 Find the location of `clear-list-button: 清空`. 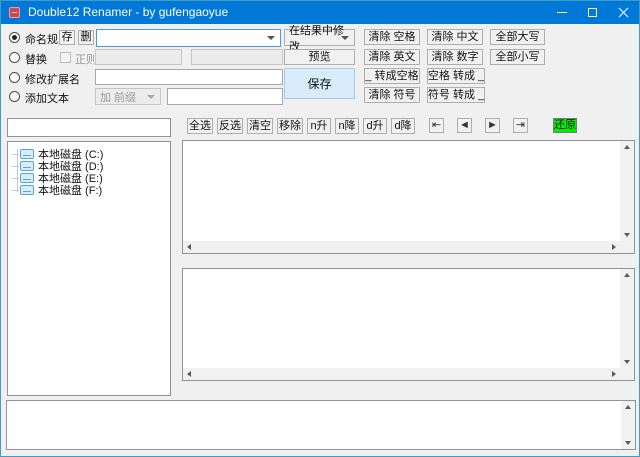

clear-list-button: 清空 is located at coordinates (260, 126).